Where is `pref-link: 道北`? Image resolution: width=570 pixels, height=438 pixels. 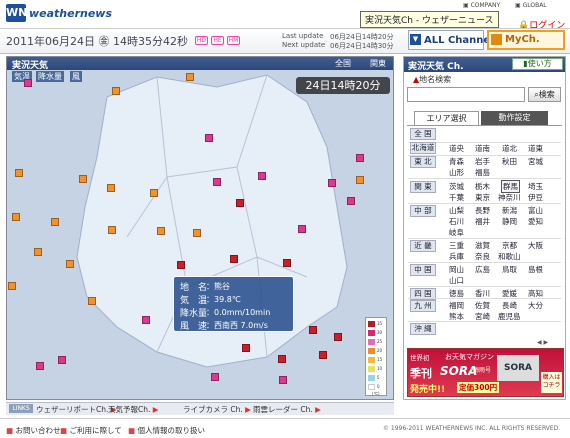 pref-link: 道北 is located at coordinates (509, 148).